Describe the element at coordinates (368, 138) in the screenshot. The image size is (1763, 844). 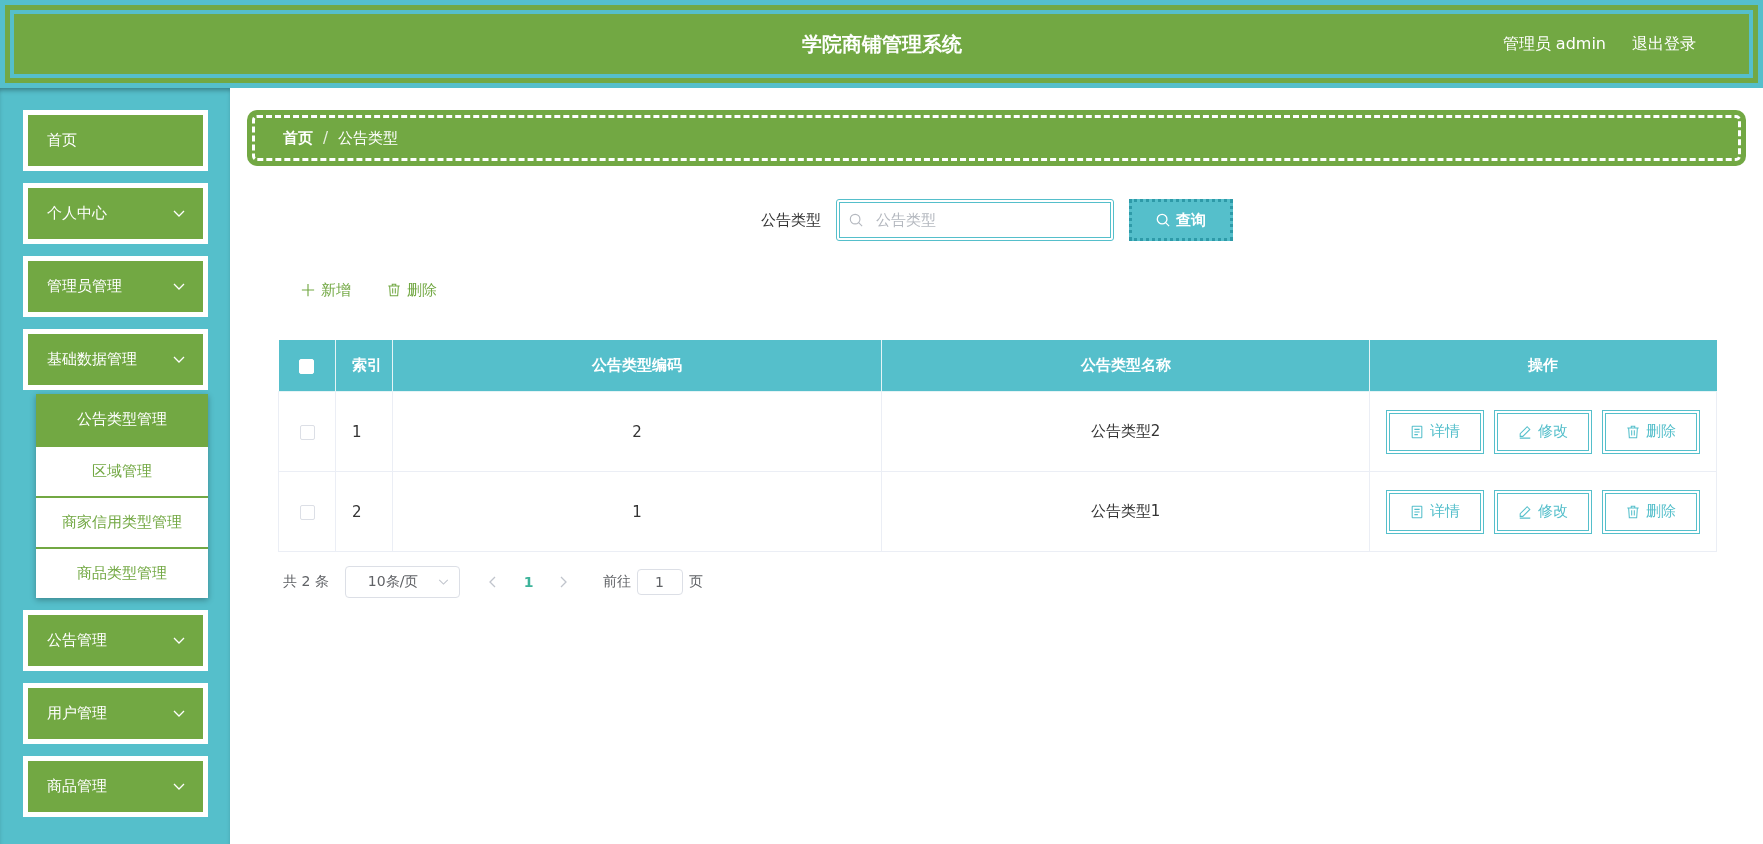
I see `breadcrumb-current: 公告类型` at that location.